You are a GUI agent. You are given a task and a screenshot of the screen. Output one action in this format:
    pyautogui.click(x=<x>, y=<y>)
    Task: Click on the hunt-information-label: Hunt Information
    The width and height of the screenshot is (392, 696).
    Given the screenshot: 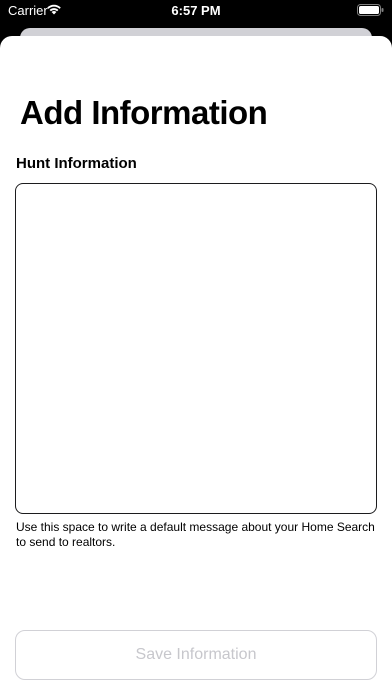 What is the action you would take?
    pyautogui.click(x=76, y=163)
    